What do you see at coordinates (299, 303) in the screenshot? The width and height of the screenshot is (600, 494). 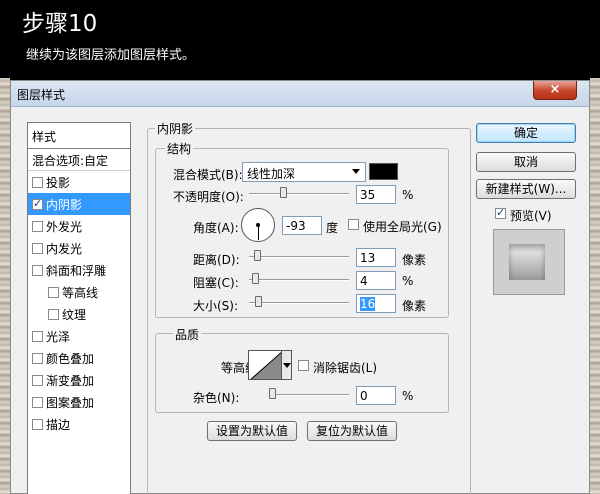 I see `size-slider-track` at bounding box center [299, 303].